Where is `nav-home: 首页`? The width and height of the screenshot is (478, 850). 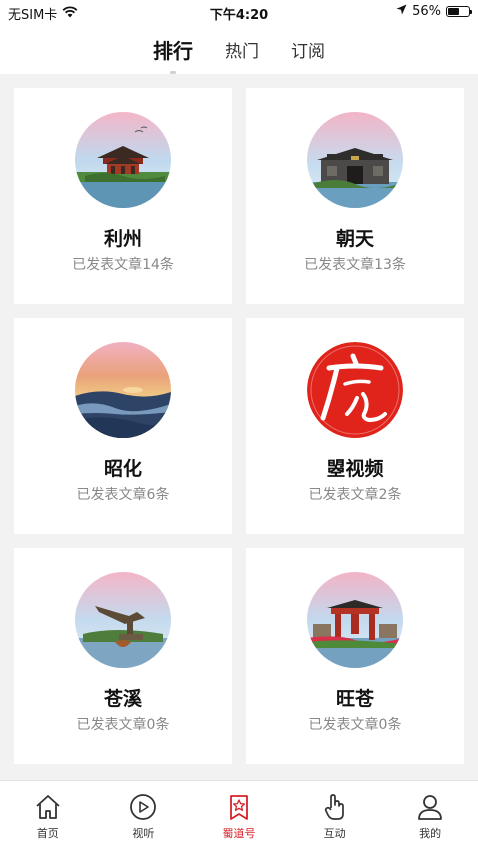 nav-home: 首页 is located at coordinates (48, 811).